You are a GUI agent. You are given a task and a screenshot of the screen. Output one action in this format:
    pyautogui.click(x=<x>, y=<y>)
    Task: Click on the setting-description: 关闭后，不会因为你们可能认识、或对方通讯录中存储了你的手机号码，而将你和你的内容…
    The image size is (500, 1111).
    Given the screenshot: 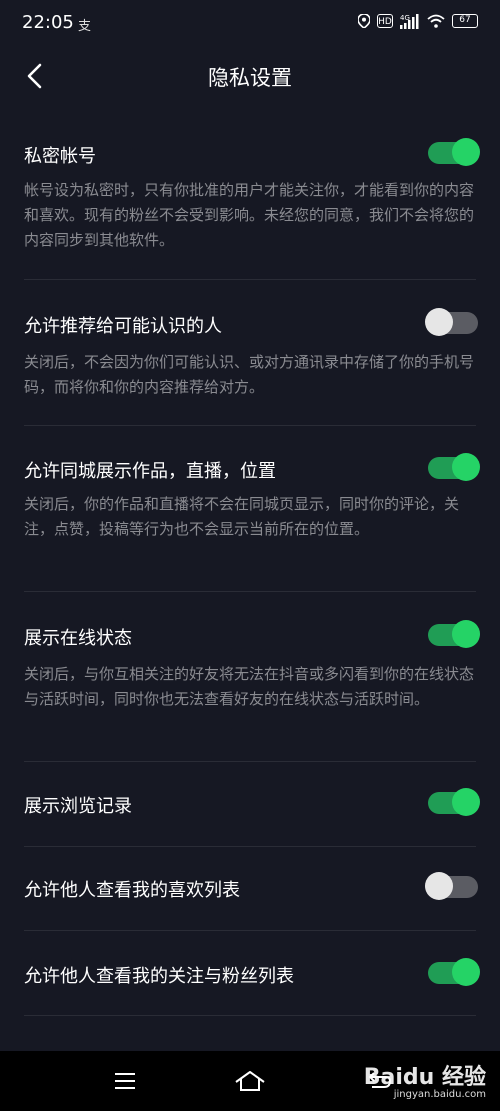 What is the action you would take?
    pyautogui.click(x=249, y=374)
    